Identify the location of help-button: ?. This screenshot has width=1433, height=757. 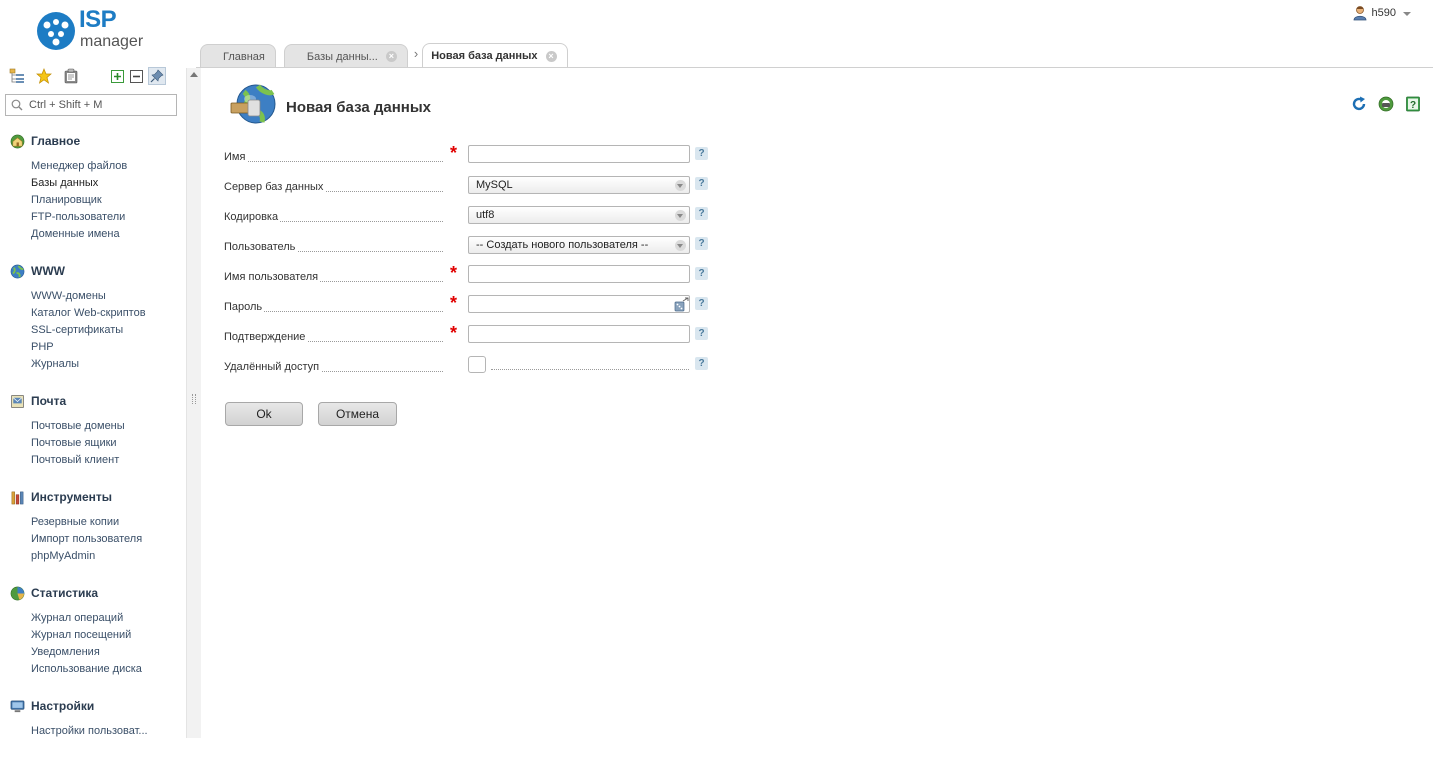
(1412, 103).